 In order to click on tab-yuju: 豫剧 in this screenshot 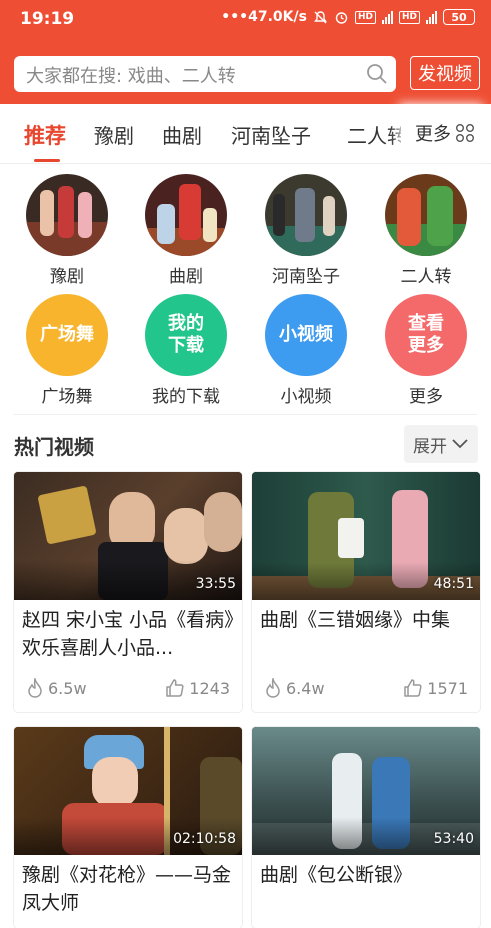, I will do `click(114, 134)`.